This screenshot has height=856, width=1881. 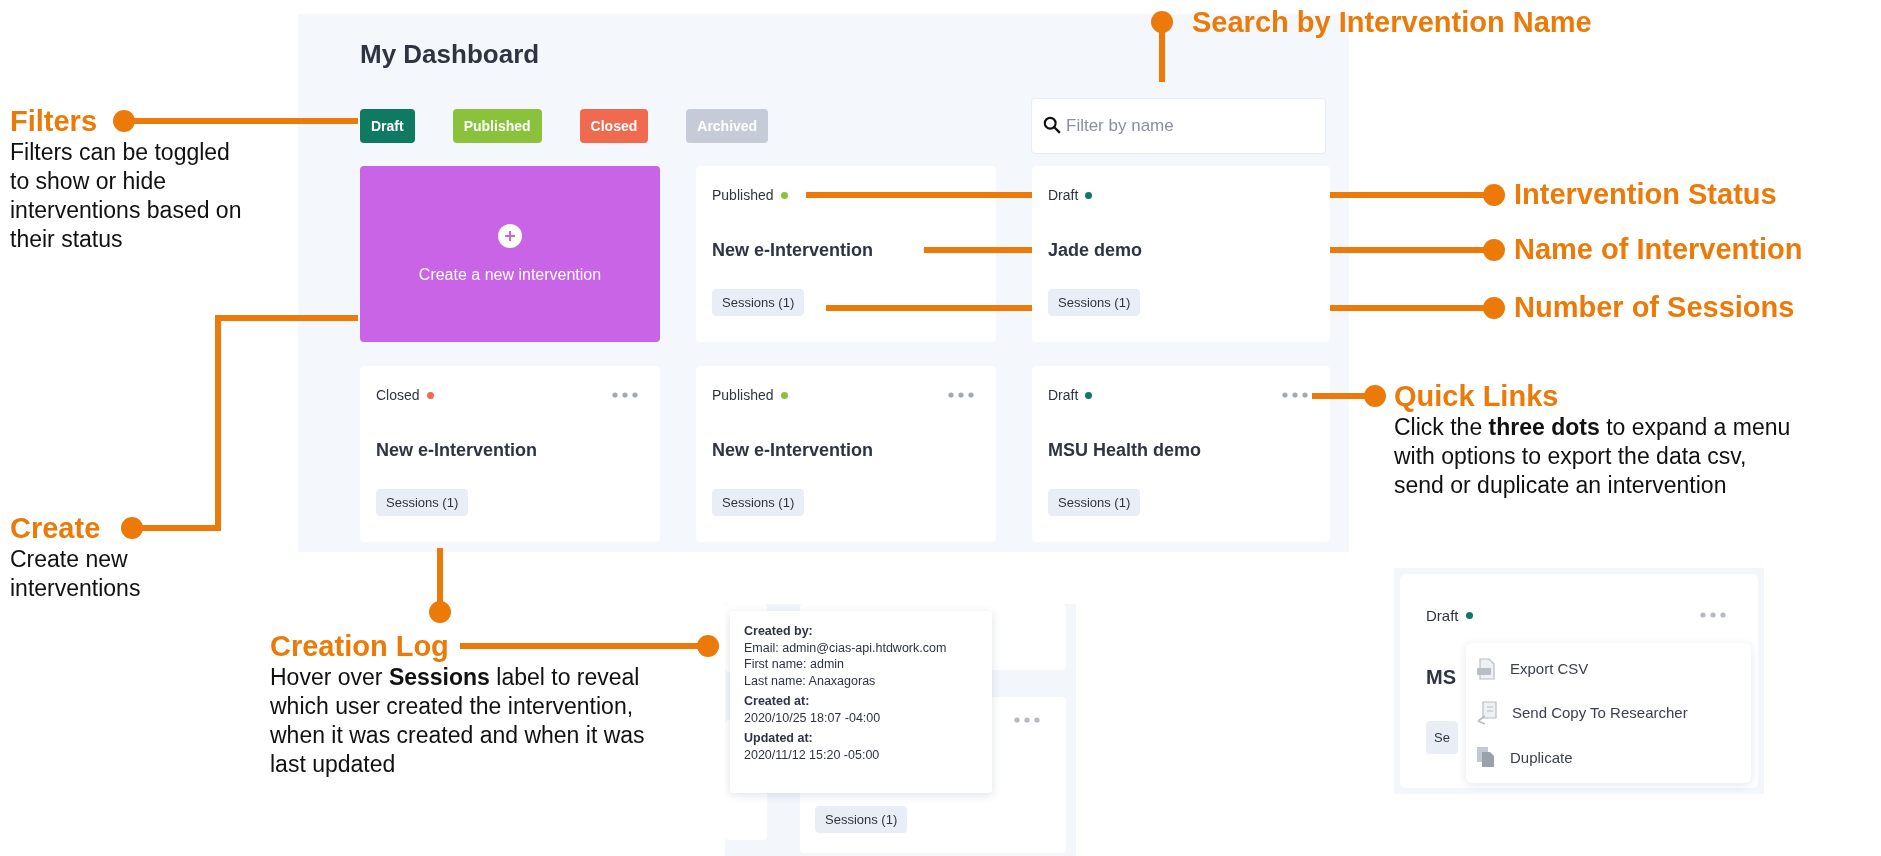 What do you see at coordinates (76, 574) in the screenshot?
I see `callout-description: Create new interventions` at bounding box center [76, 574].